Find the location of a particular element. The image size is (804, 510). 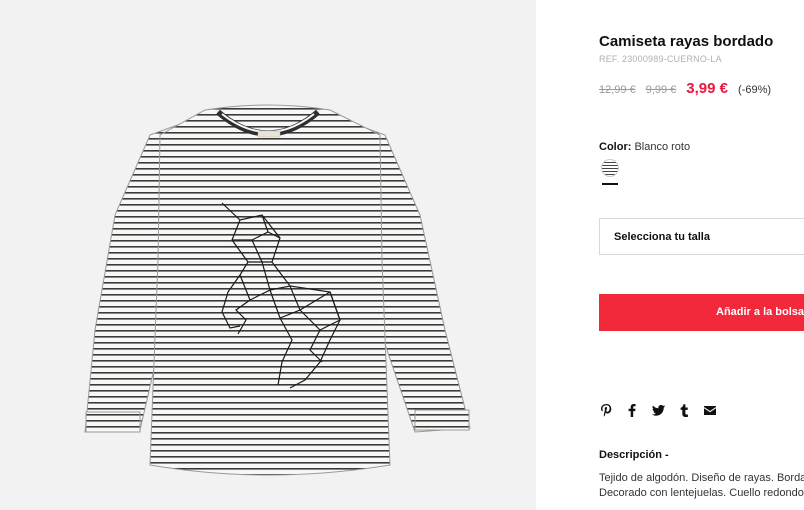

color-swatch-blanco-roto is located at coordinates (610, 168).